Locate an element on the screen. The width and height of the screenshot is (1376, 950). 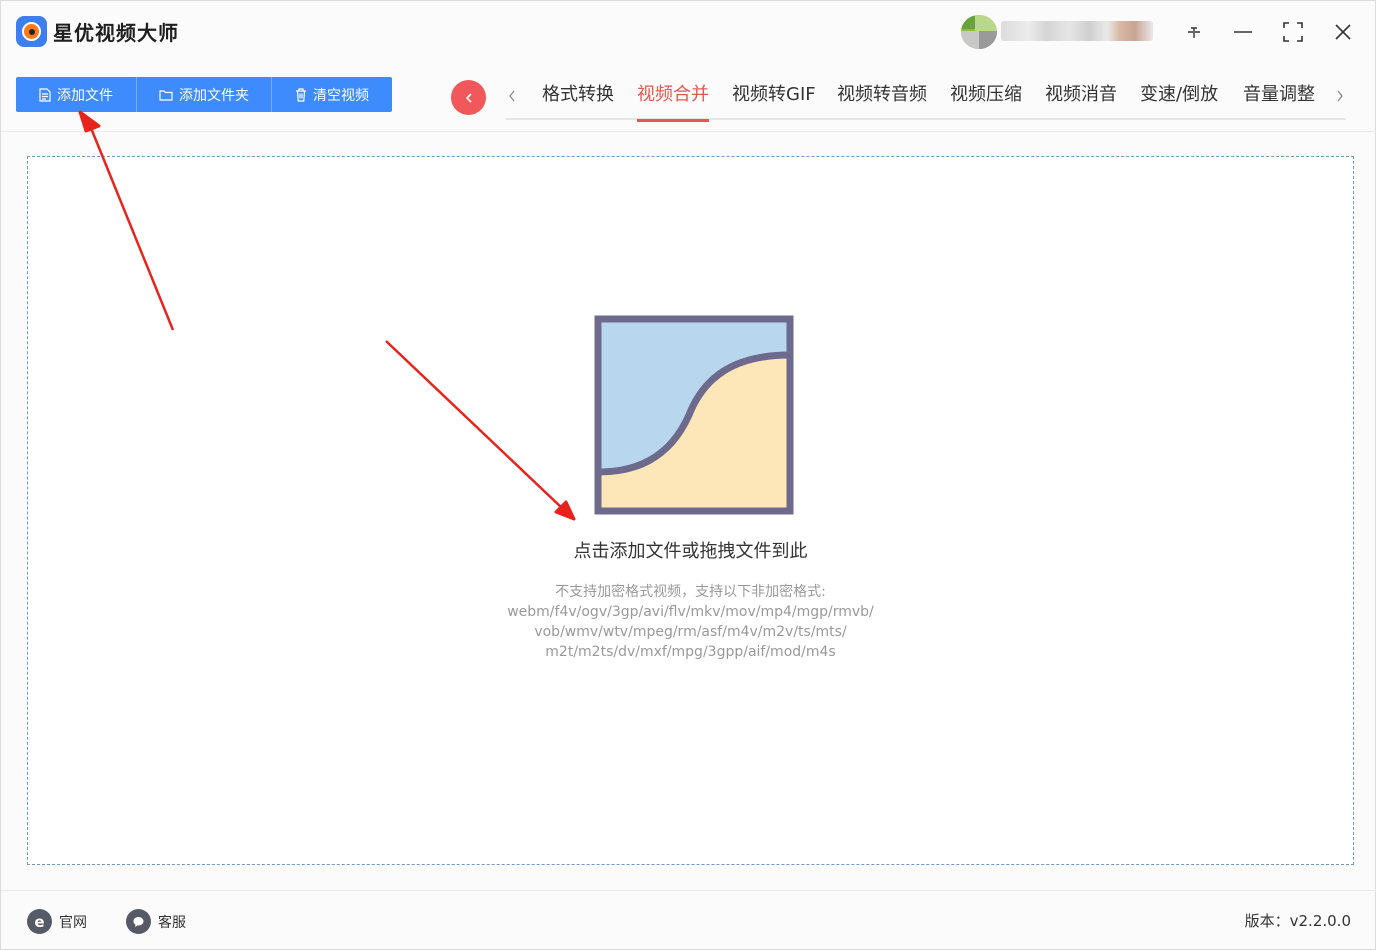
app-title: 星优视频大师 is located at coordinates (116, 33).